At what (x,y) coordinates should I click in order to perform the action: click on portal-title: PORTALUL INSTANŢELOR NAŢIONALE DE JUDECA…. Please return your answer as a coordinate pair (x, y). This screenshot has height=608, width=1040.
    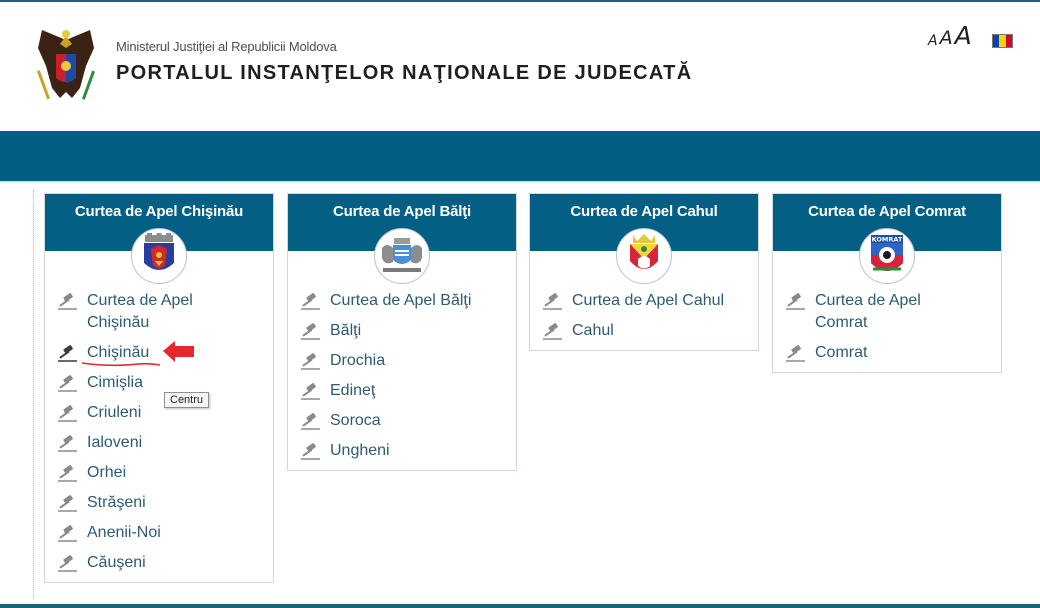
    Looking at the image, I should click on (404, 73).